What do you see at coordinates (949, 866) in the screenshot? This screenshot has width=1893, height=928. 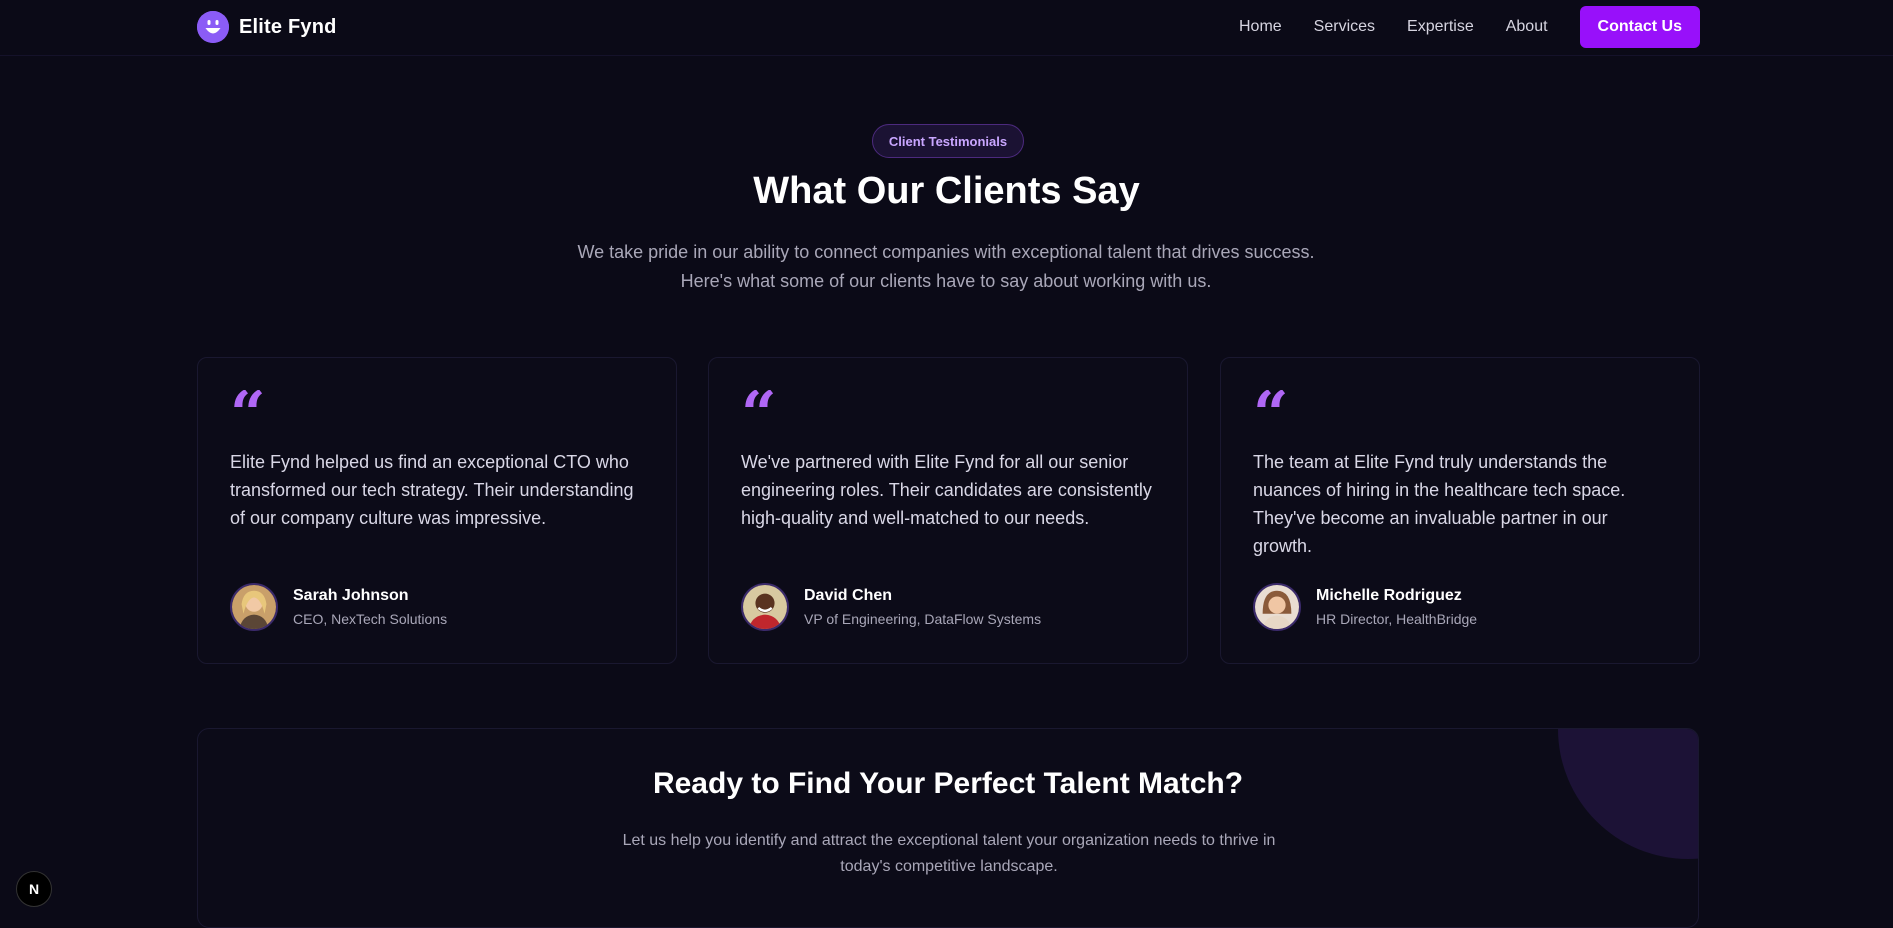 I see `cta-subtitle-line-2: today's competitive landscape.` at bounding box center [949, 866].